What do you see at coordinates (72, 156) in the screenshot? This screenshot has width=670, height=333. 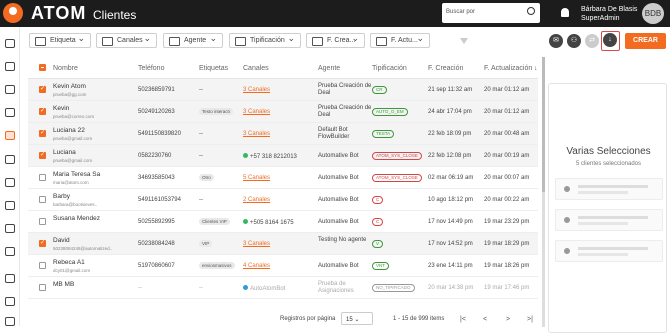 I see `name-cell: Luciana prueba@gmail.com` at bounding box center [72, 156].